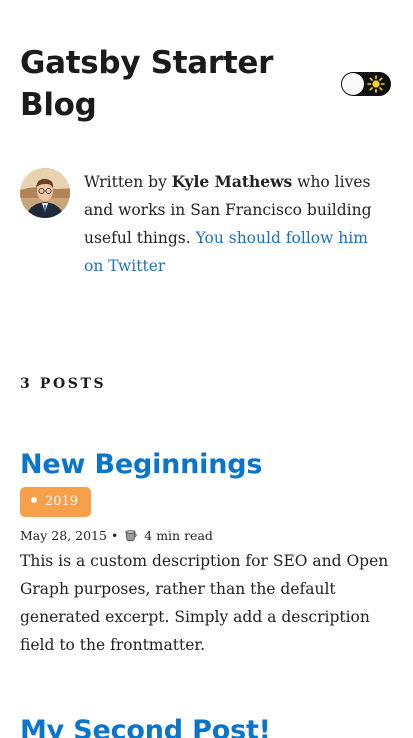 This screenshot has height=738, width=413. What do you see at coordinates (131, 536) in the screenshot?
I see `coffee-cup-icon` at bounding box center [131, 536].